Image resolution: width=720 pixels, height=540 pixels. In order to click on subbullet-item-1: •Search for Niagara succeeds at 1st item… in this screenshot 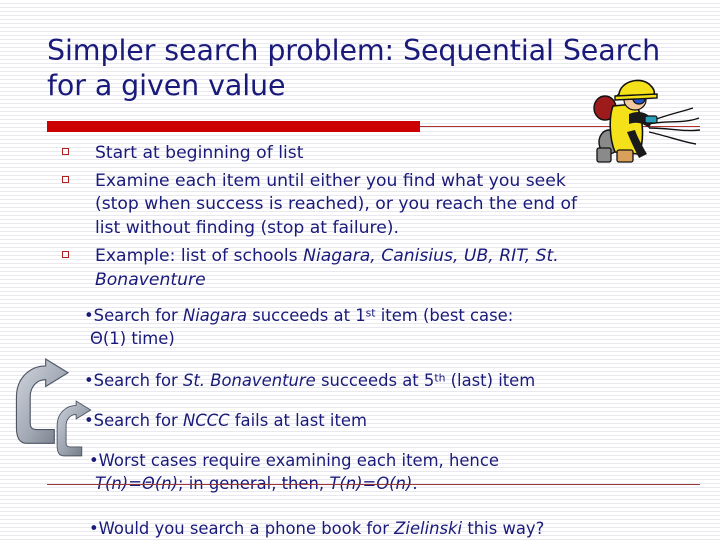, I will do `click(360, 327)`.